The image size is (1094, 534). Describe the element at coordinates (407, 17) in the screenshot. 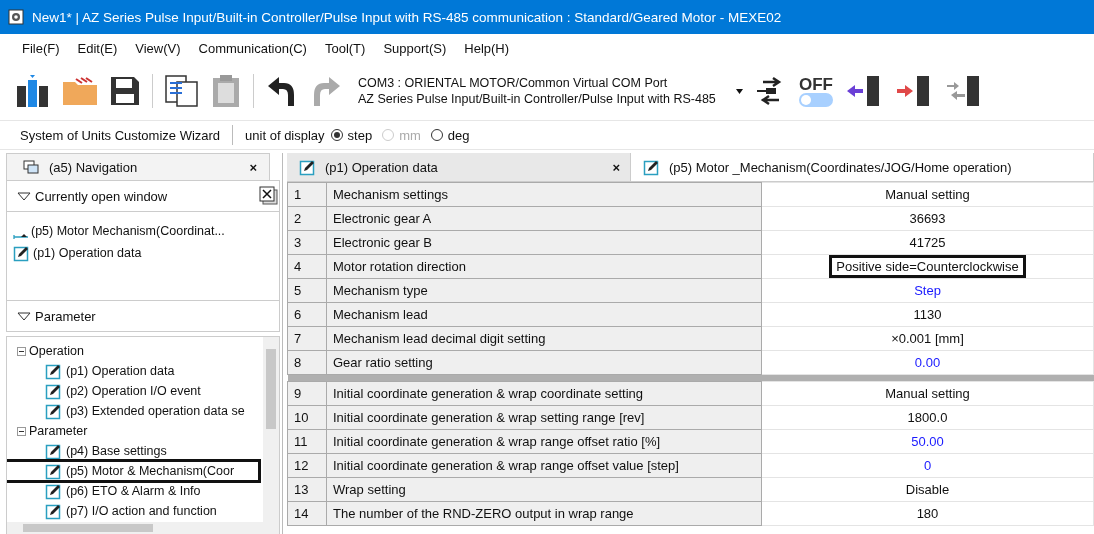

I see `window-title: New1* | AZ Series Pulse Input/Built-in Controller/Pulse Input with RS-485 communication : Standard/Geared Motor - MEXE02` at that location.